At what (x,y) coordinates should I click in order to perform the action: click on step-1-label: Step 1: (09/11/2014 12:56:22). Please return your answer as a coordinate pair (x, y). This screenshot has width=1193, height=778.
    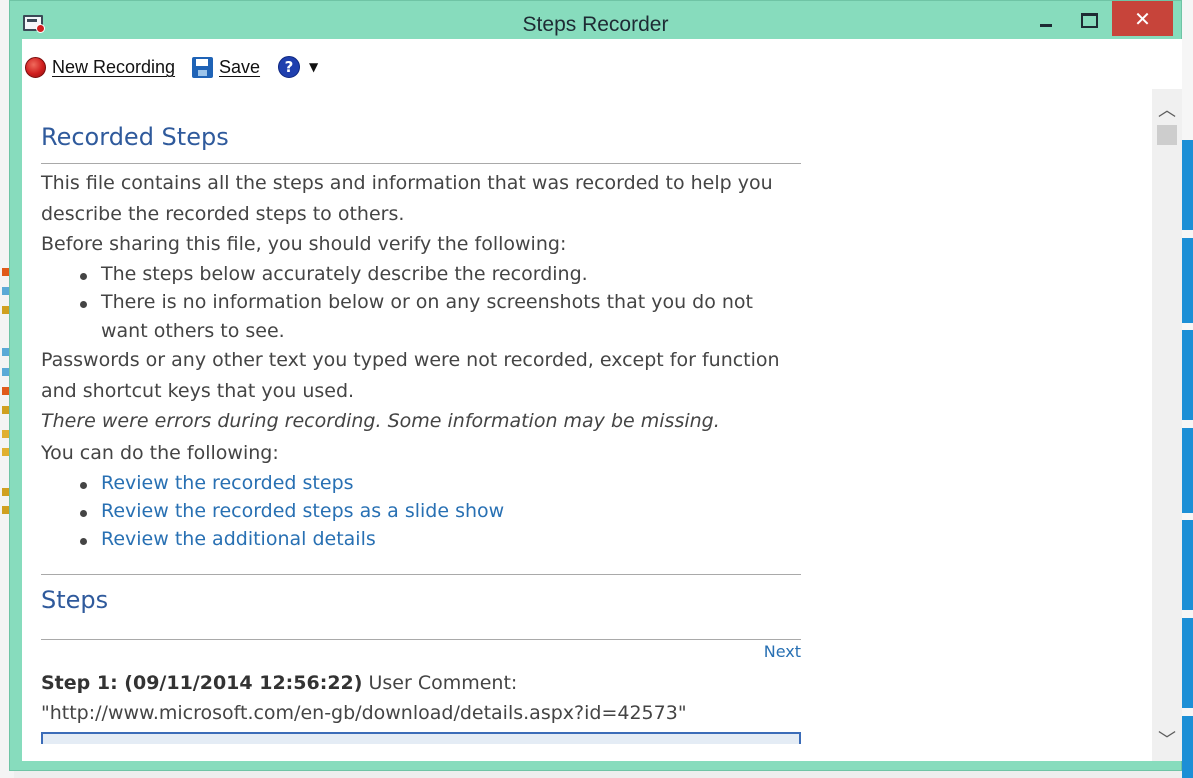
    Looking at the image, I should click on (202, 682).